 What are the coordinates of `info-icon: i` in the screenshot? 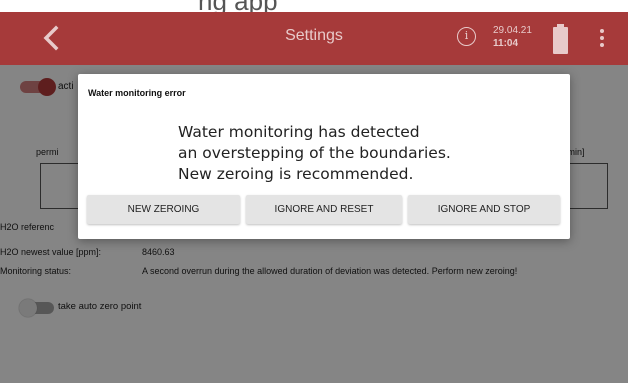 It's located at (466, 36).